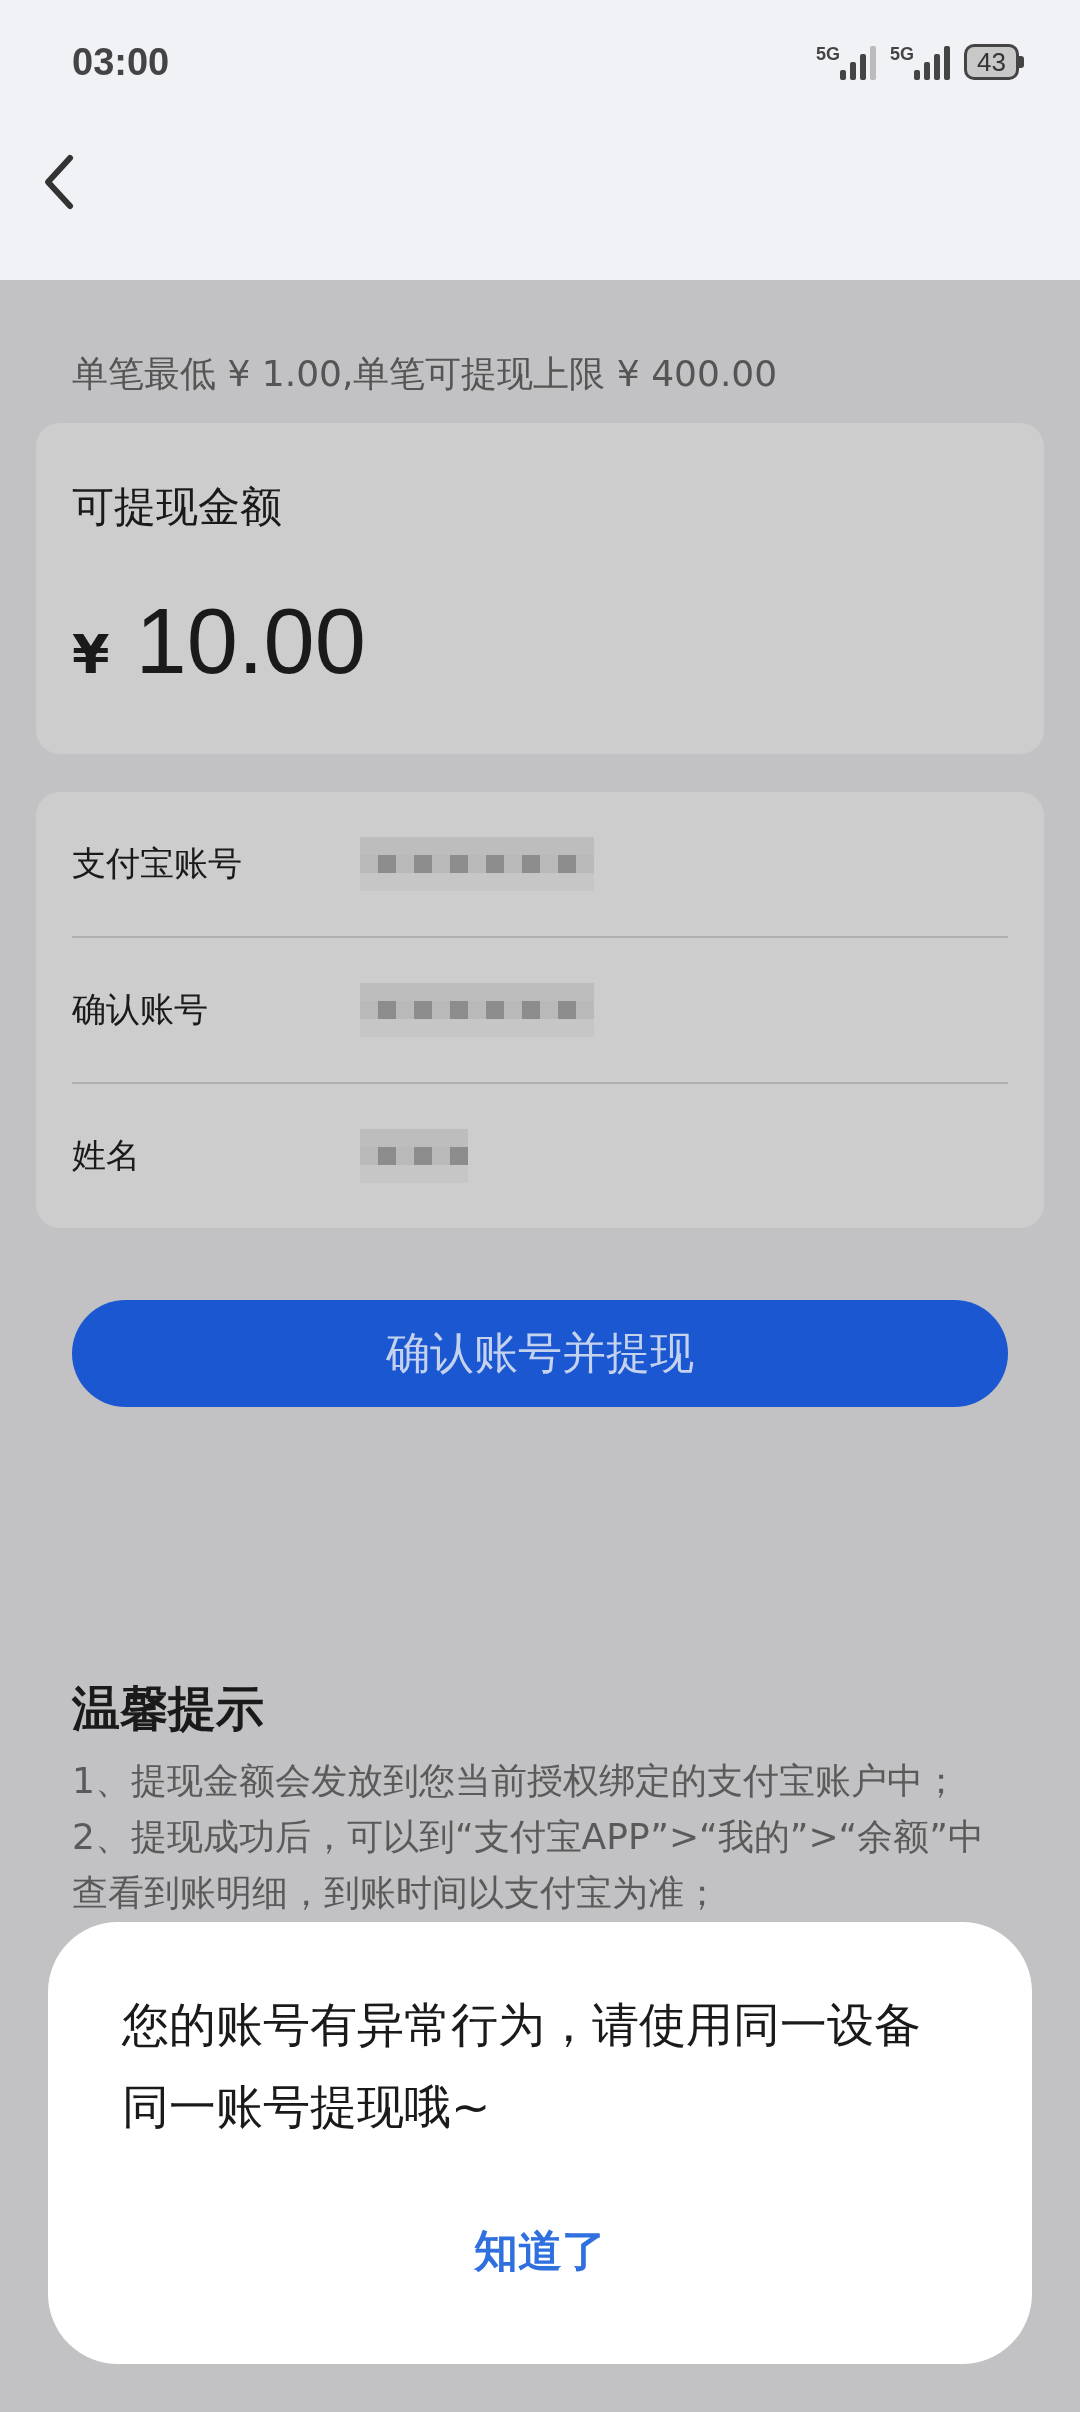  I want to click on tip-text: 1、提现金额会发放到您当前授权绑定的支付宝账户中；, so click(516, 1781).